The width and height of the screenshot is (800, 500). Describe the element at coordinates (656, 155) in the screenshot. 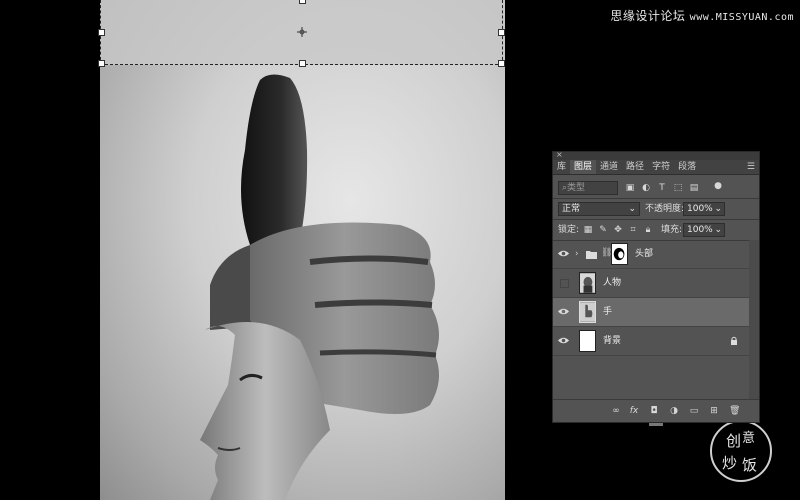

I see `panel-titlebar: ×` at that location.